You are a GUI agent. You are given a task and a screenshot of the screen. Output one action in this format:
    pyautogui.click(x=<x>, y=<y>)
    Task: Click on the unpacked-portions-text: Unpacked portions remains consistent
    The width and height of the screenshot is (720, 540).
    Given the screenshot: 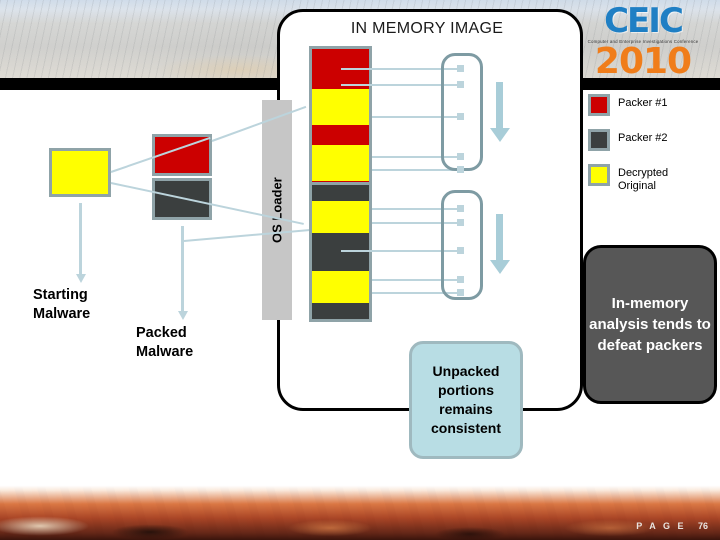 What is the action you would take?
    pyautogui.click(x=465, y=399)
    